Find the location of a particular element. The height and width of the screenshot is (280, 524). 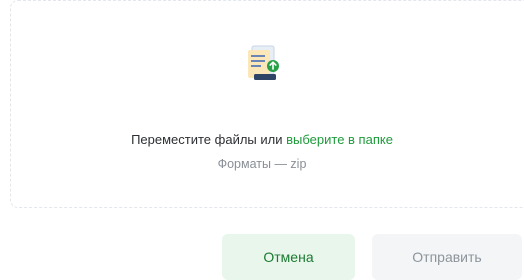

pick-file-link: выберите в папке is located at coordinates (339, 139).